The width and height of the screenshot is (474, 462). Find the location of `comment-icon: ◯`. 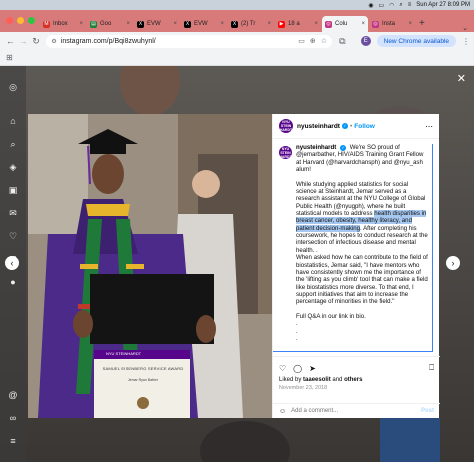

comment-icon: ◯ is located at coordinates (297, 368).